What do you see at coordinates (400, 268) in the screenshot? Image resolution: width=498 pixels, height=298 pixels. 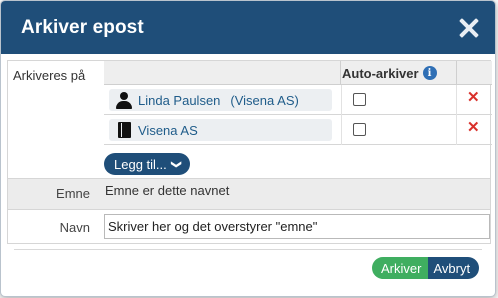 I see `archive-button: Arkiver` at bounding box center [400, 268].